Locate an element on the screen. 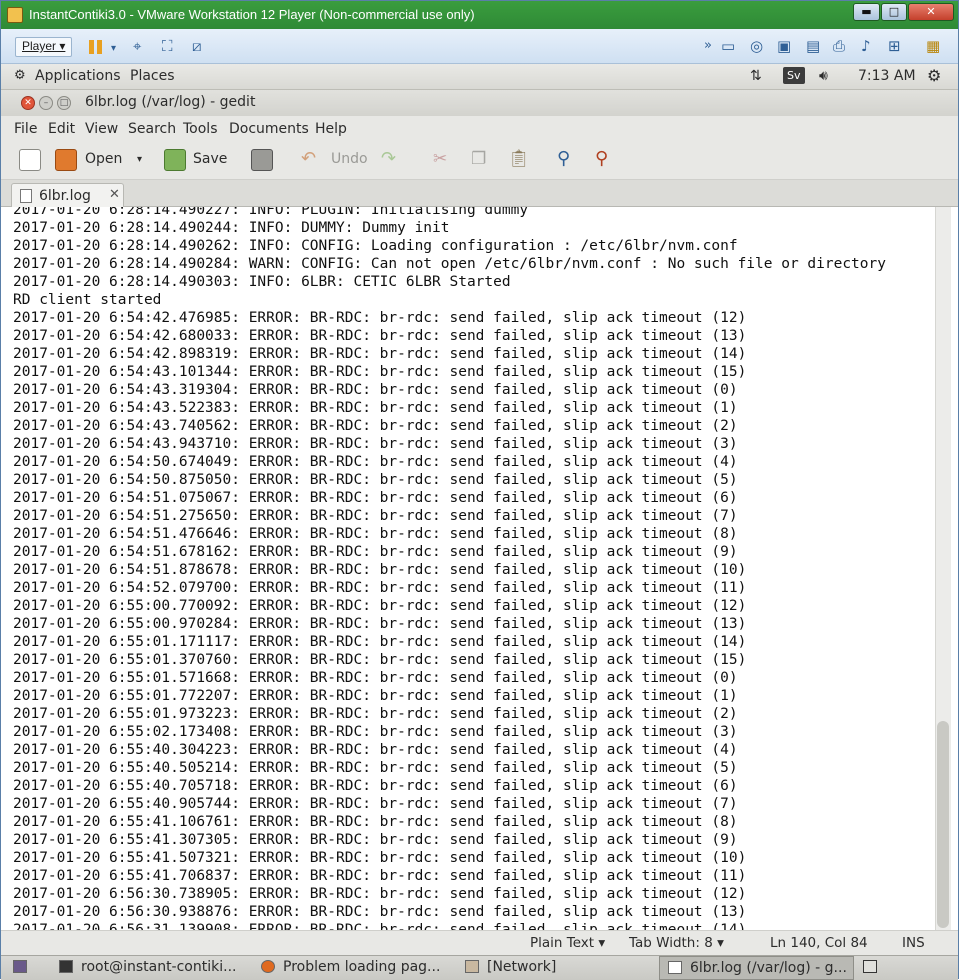  cut-icon: ✂ is located at coordinates (440, 159).